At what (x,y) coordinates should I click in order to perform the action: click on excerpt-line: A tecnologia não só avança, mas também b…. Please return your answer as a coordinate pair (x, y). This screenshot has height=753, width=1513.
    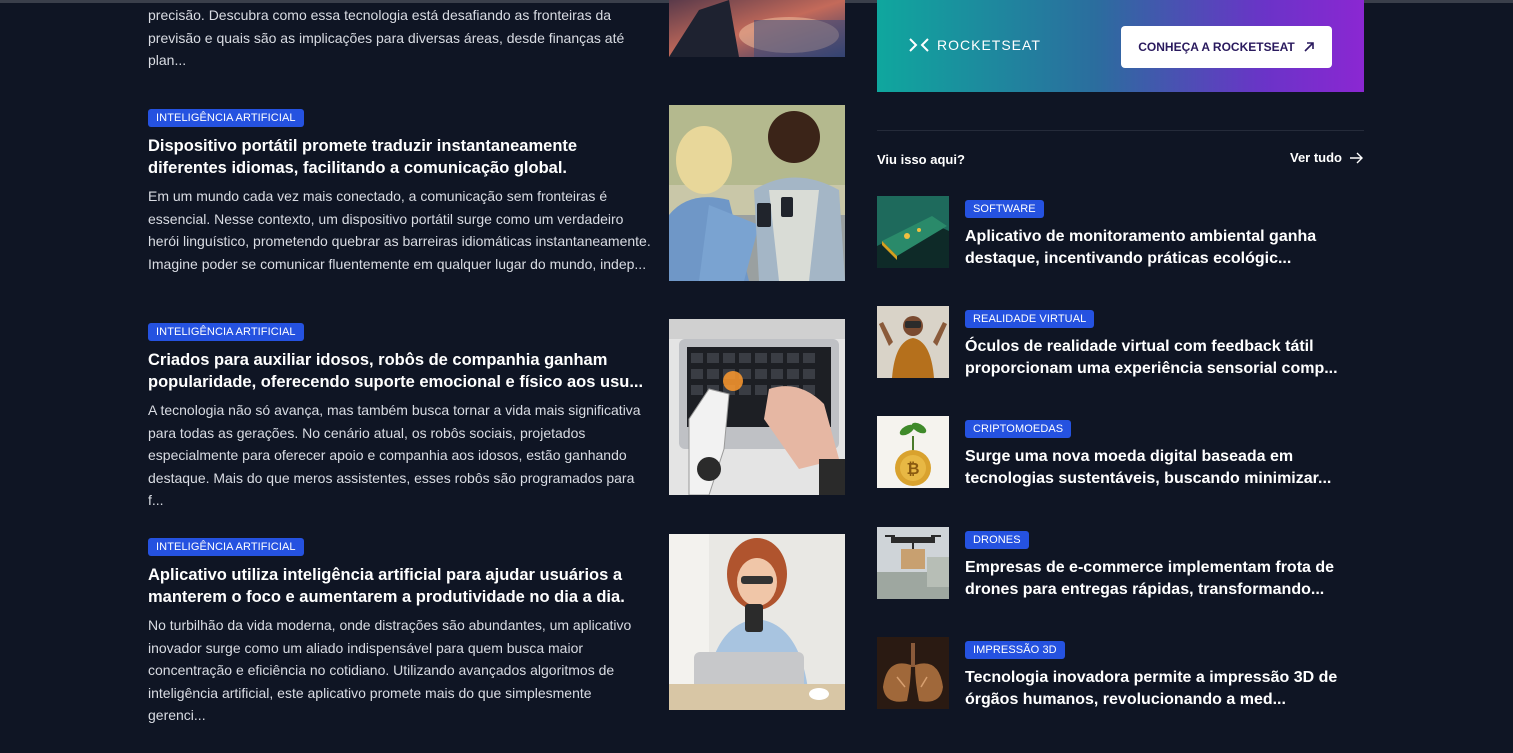
    Looking at the image, I should click on (394, 410).